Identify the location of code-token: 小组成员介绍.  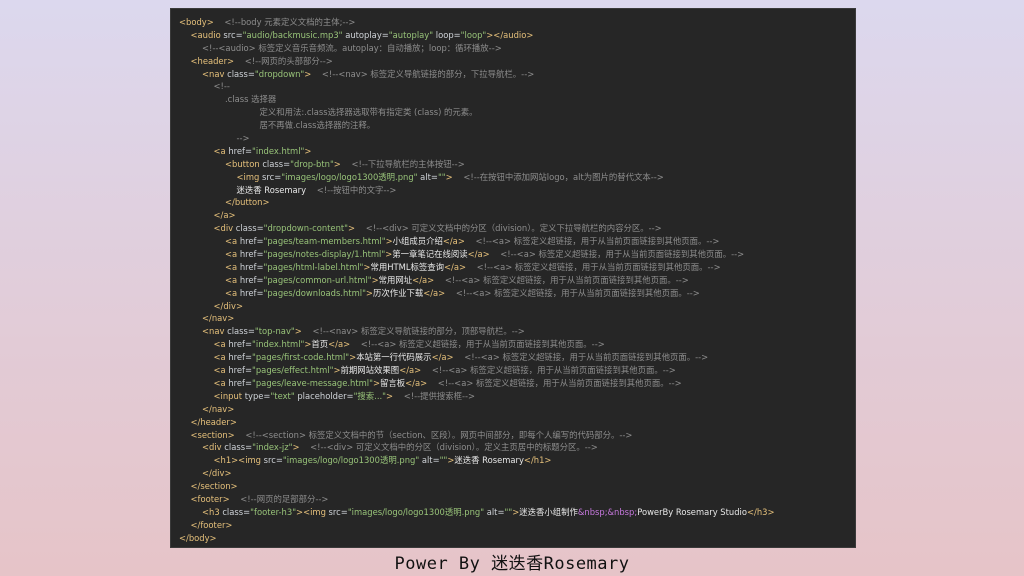
(417, 241).